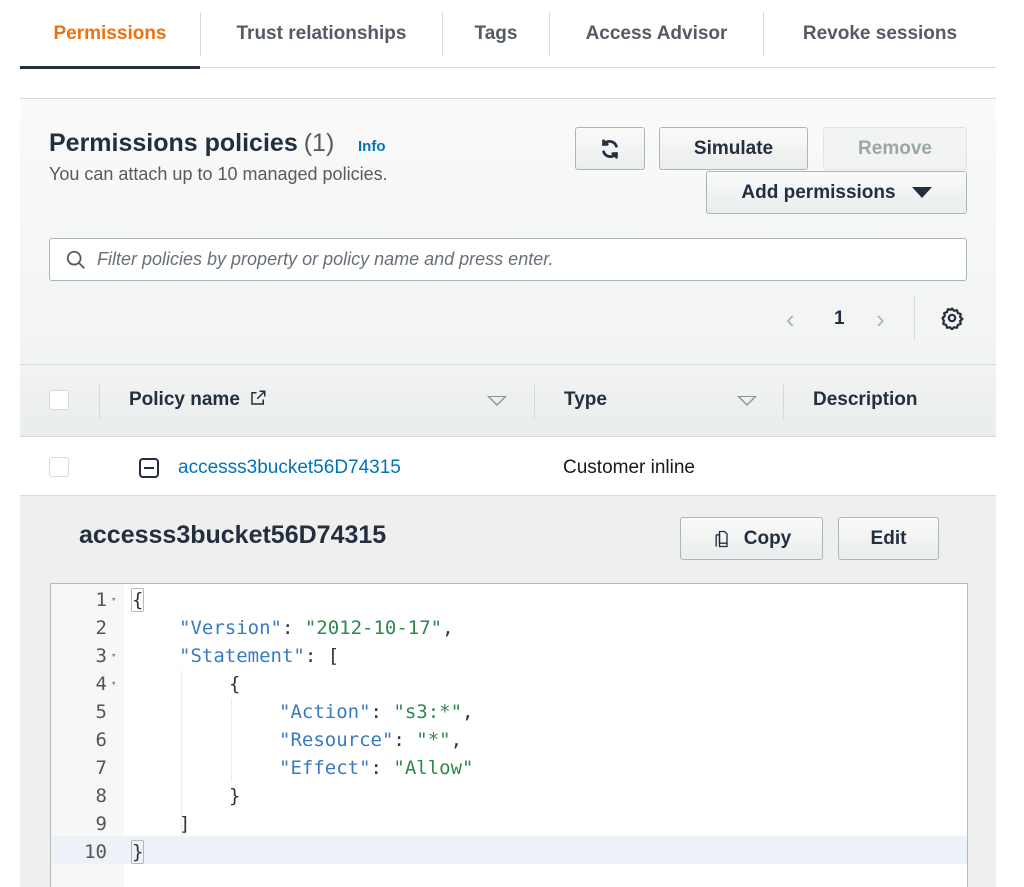 The height and width of the screenshot is (887, 1024). I want to click on json-value: "Allow", so click(433, 768).